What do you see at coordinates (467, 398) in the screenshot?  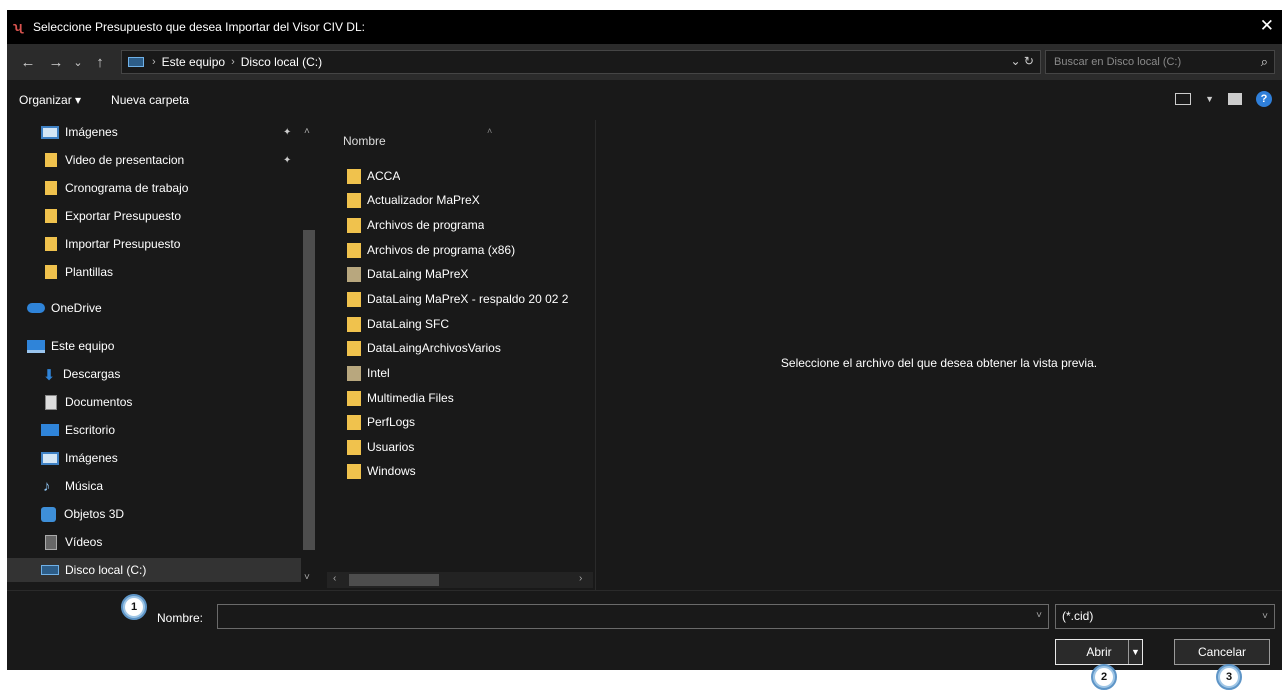 I see `list-item: Multimedia Files` at bounding box center [467, 398].